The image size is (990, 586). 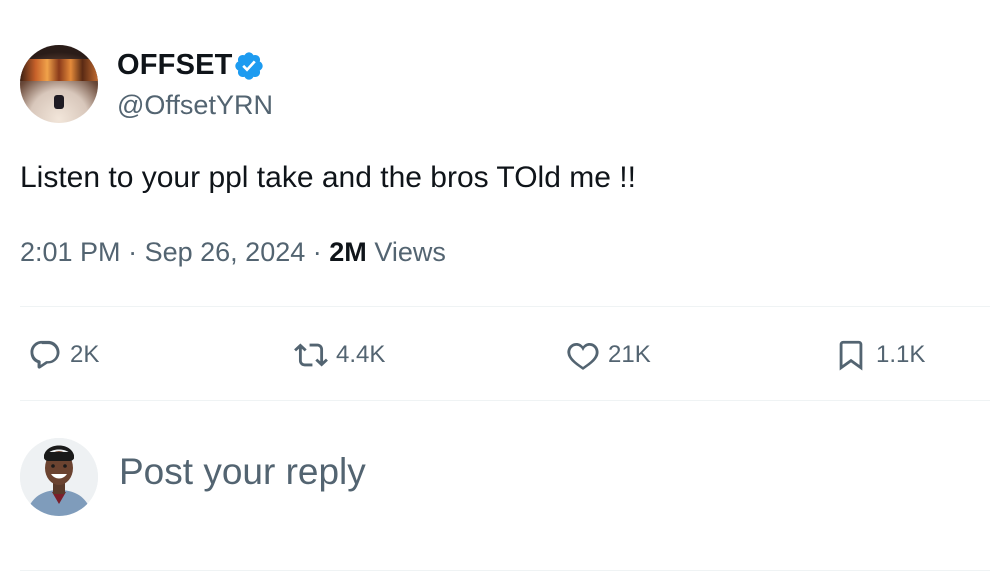 I want to click on views-count: 2M, so click(x=348, y=252).